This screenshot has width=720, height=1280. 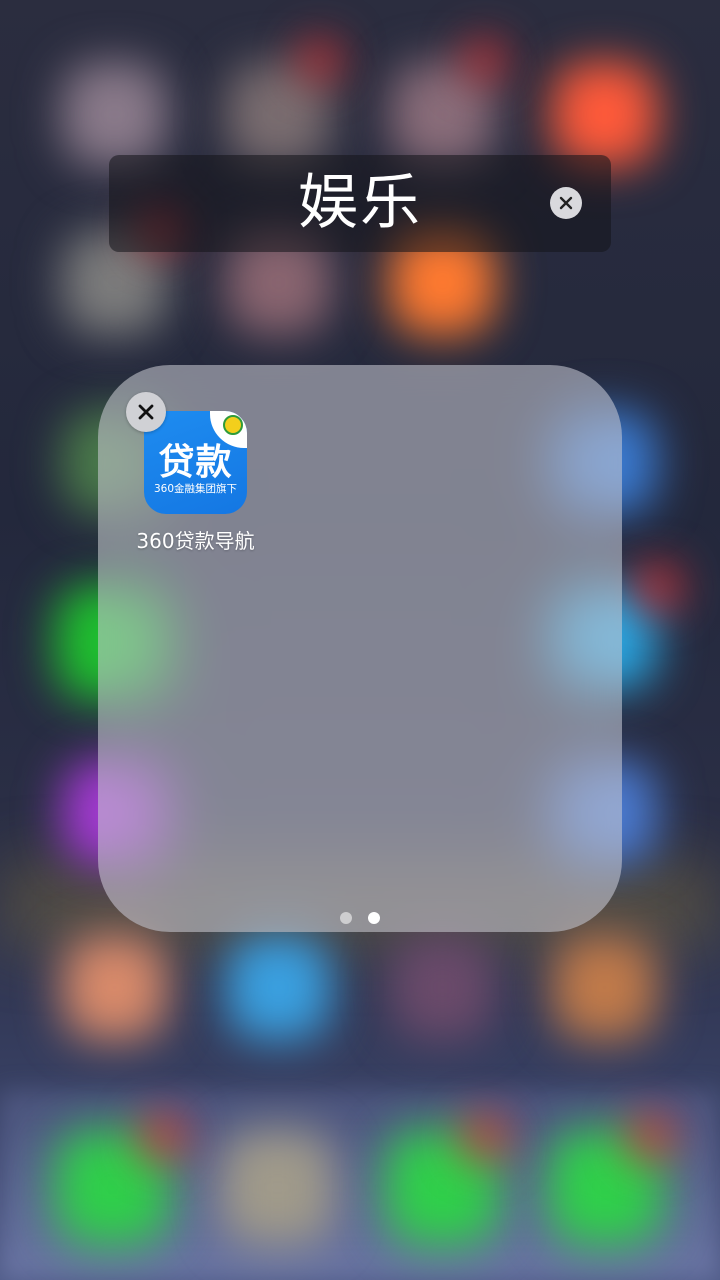 What do you see at coordinates (233, 425) in the screenshot?
I see `brand-logo-icon` at bounding box center [233, 425].